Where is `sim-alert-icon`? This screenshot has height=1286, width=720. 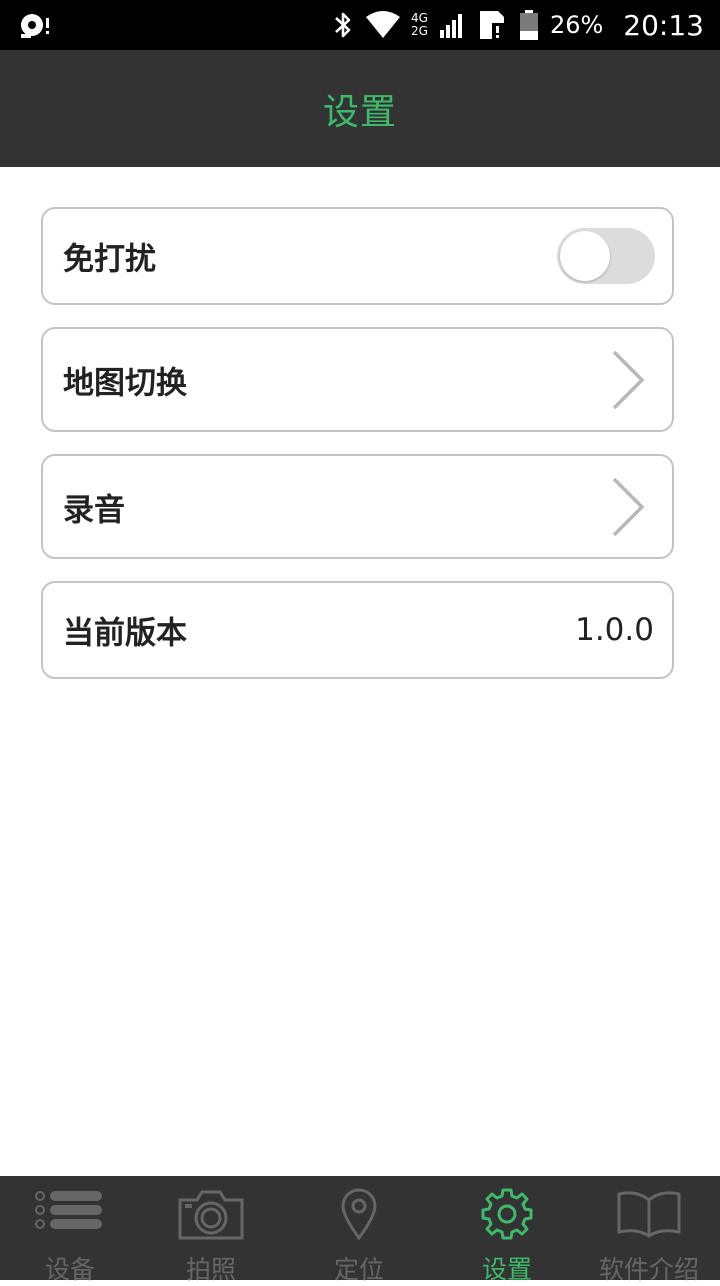 sim-alert-icon is located at coordinates (491, 25).